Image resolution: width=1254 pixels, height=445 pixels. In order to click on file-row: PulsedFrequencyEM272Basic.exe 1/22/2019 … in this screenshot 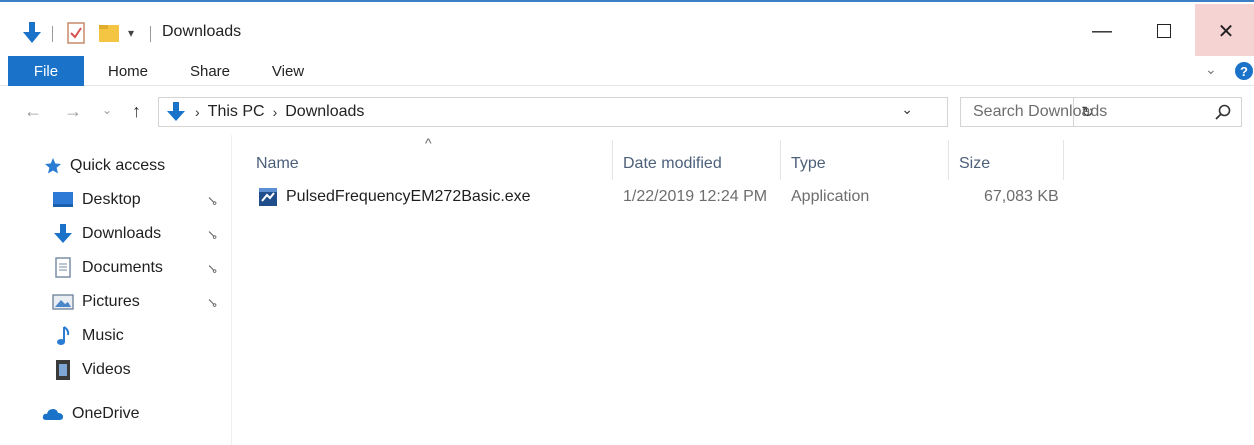, I will do `click(655, 197)`.